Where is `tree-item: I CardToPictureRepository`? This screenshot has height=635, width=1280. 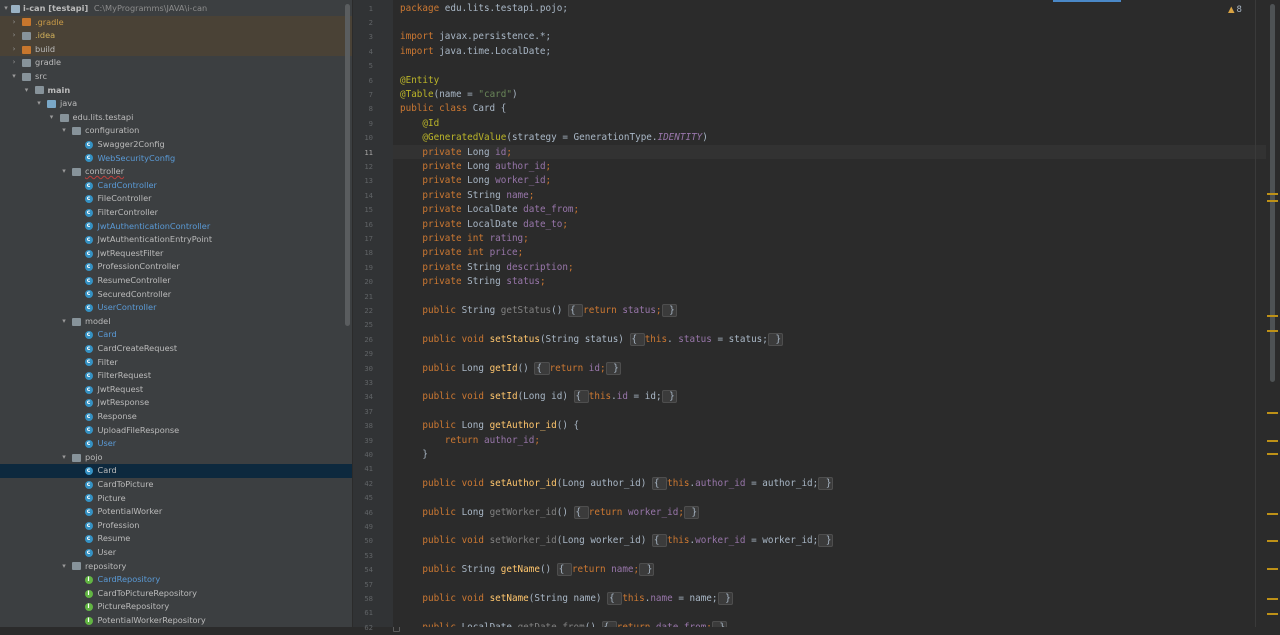
tree-item: I CardToPictureRepository is located at coordinates (176, 594).